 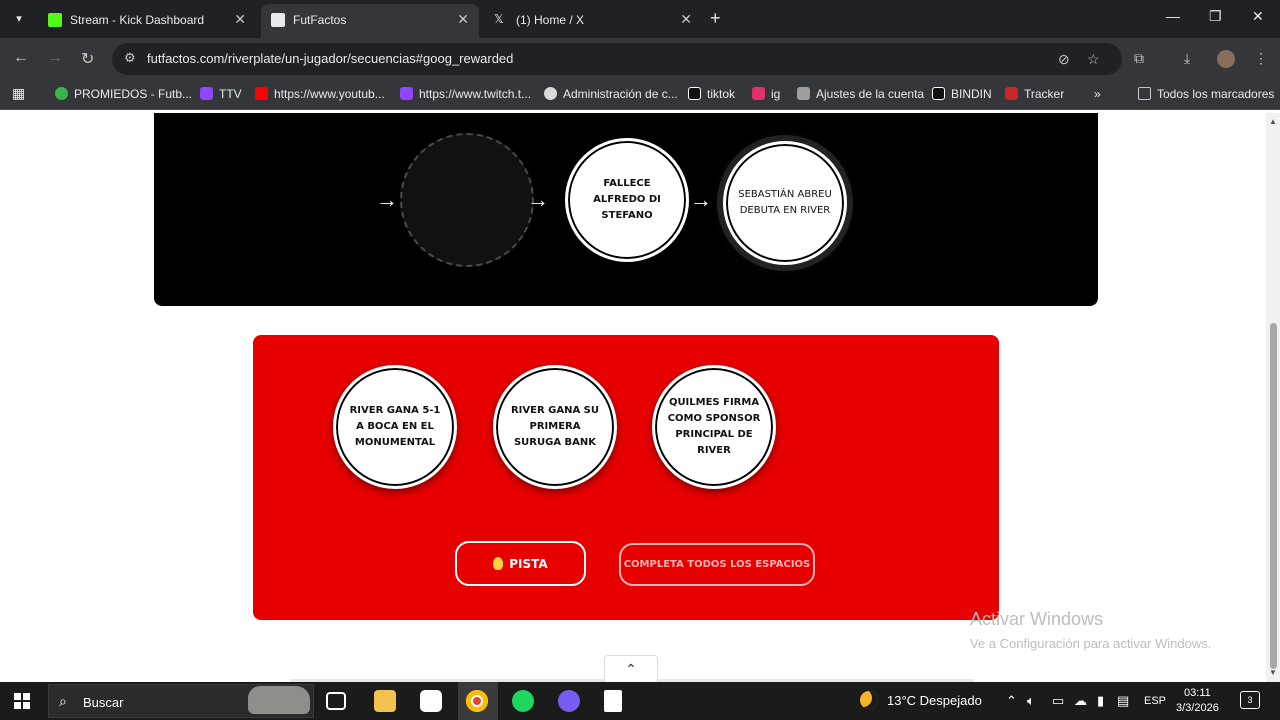 I want to click on sequence-event-card: Sebastián Abreu debuta en River, so click(x=785, y=203).